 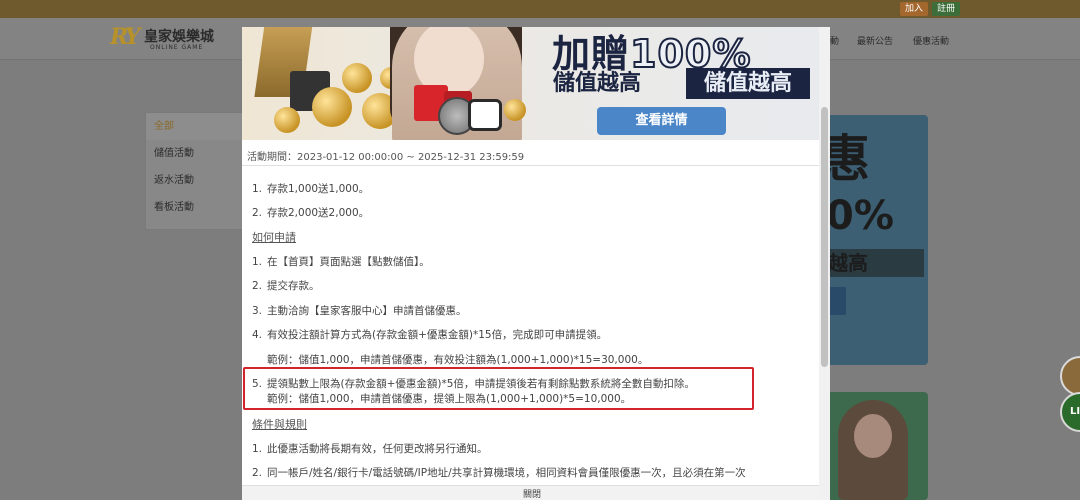 I want to click on join-button: 加入, so click(x=914, y=9).